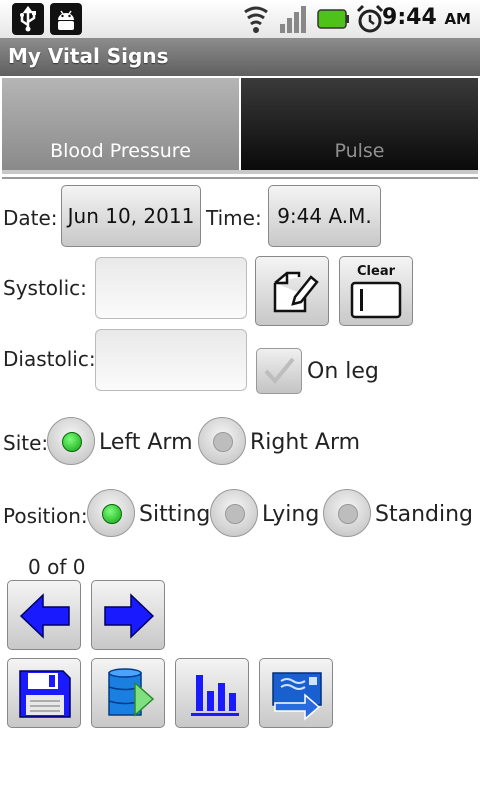  Describe the element at coordinates (256, 19) in the screenshot. I see `wifi-icon` at that location.